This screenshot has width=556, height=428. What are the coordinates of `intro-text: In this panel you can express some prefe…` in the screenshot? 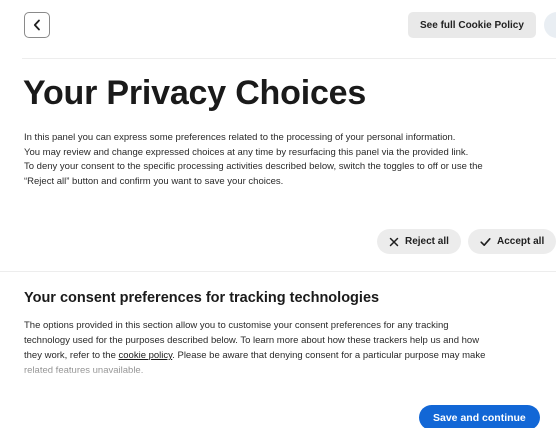 It's located at (289, 160).